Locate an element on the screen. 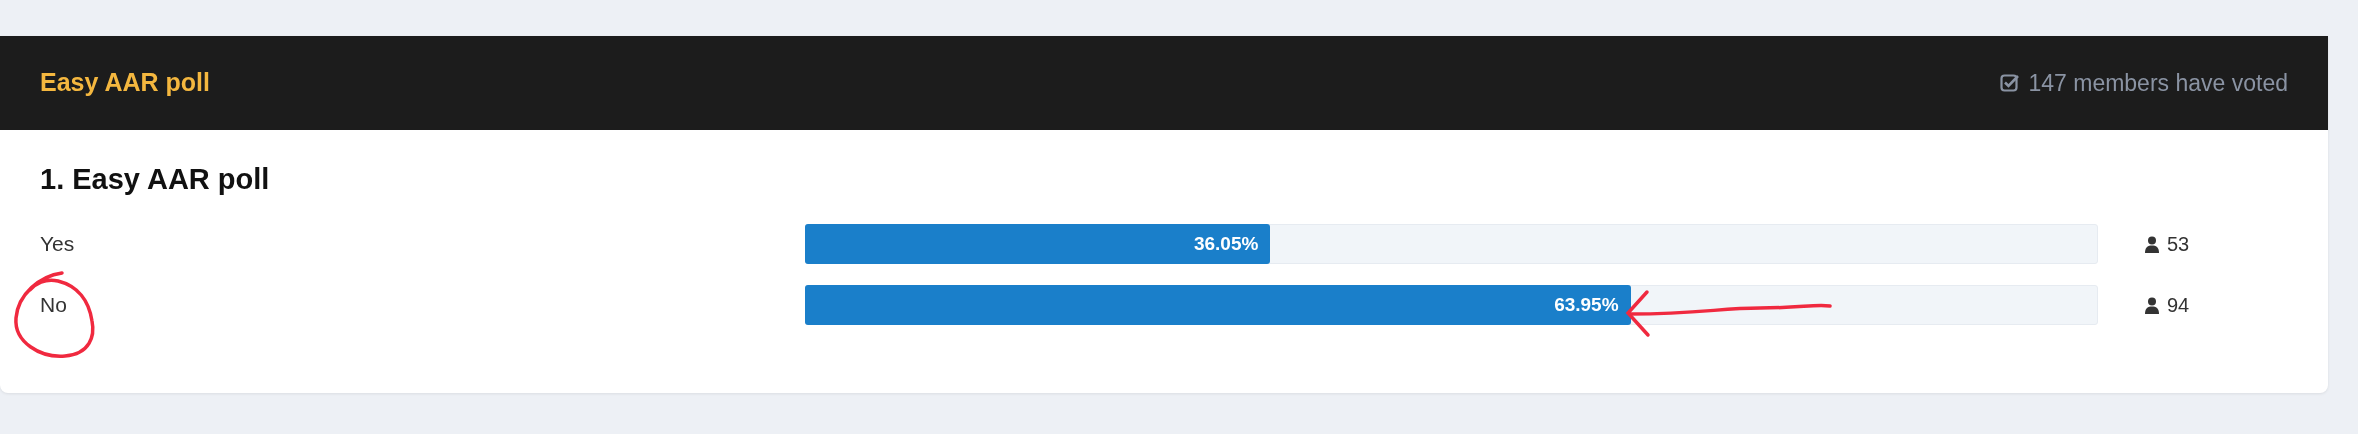 This screenshot has width=2358, height=434. vote-count-text: 147 members have voted is located at coordinates (2158, 83).